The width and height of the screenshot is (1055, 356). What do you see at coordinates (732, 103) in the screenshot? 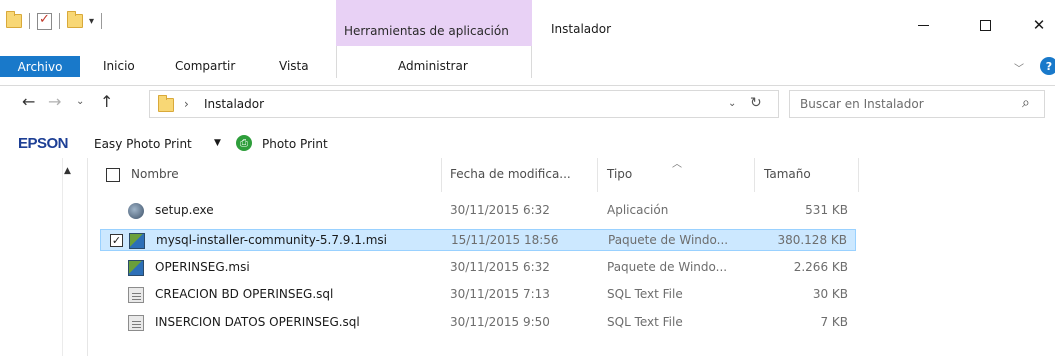
I see `address-dropdown-icon: ⌄` at bounding box center [732, 103].